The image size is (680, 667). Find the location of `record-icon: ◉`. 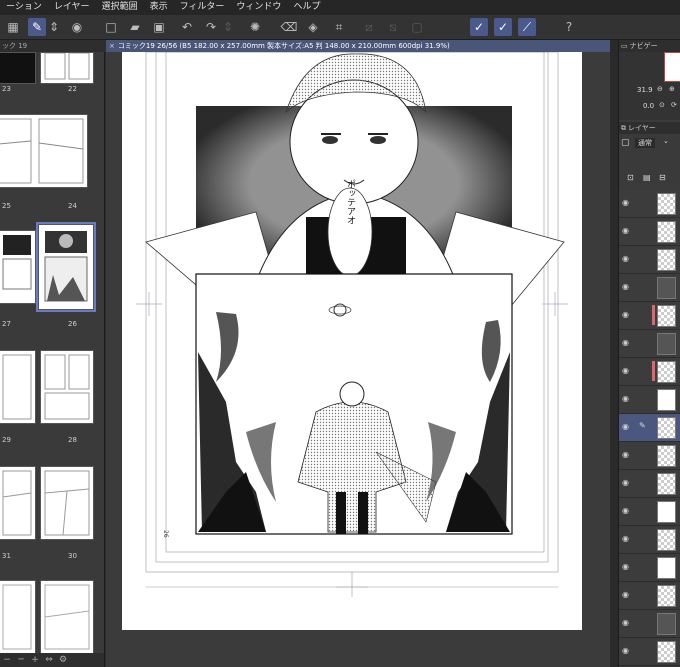

record-icon: ◉ is located at coordinates (77, 27).